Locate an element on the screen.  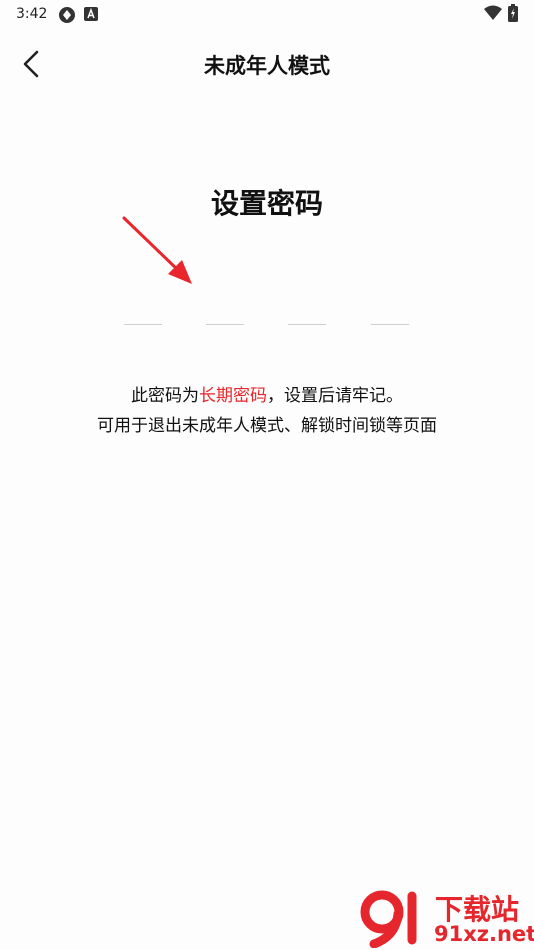
watermark-91-logo-icon is located at coordinates (388, 919).